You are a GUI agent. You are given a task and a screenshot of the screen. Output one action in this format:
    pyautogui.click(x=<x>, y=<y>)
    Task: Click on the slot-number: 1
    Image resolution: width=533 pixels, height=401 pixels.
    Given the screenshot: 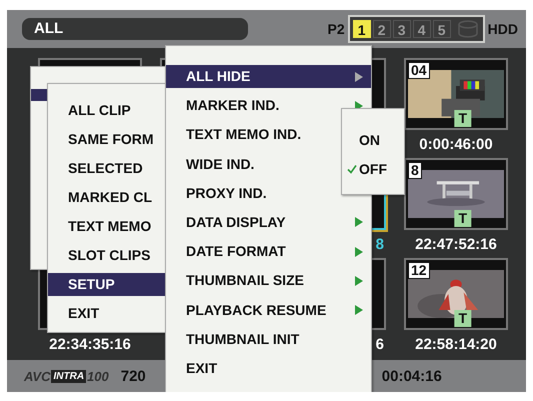 What is the action you would take?
    pyautogui.click(x=361, y=29)
    